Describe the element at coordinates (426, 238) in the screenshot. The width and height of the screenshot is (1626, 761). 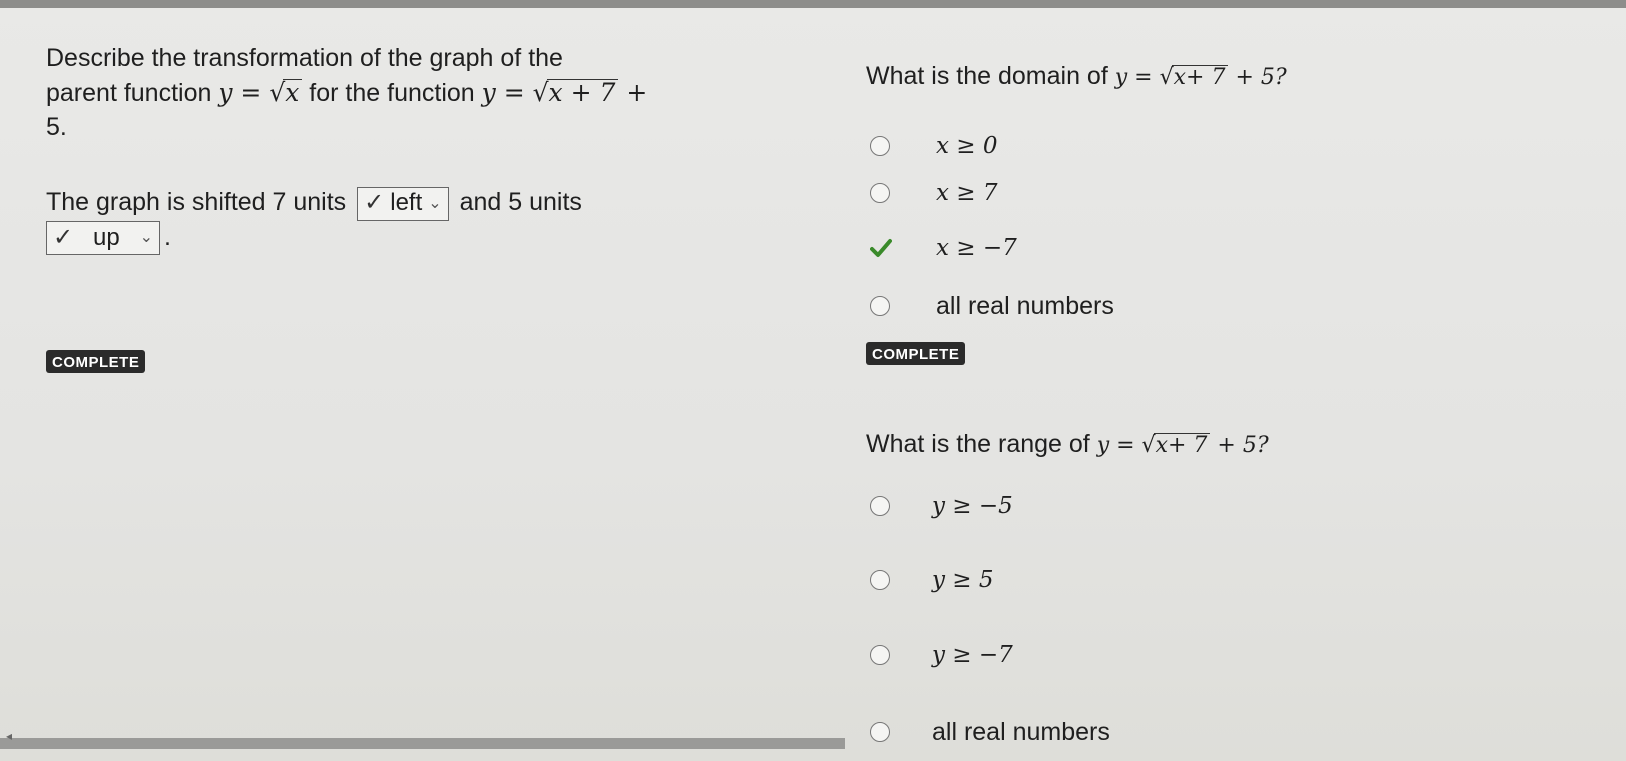
I see `answer-sentence-continued: ✓ up ⌄ .` at that location.